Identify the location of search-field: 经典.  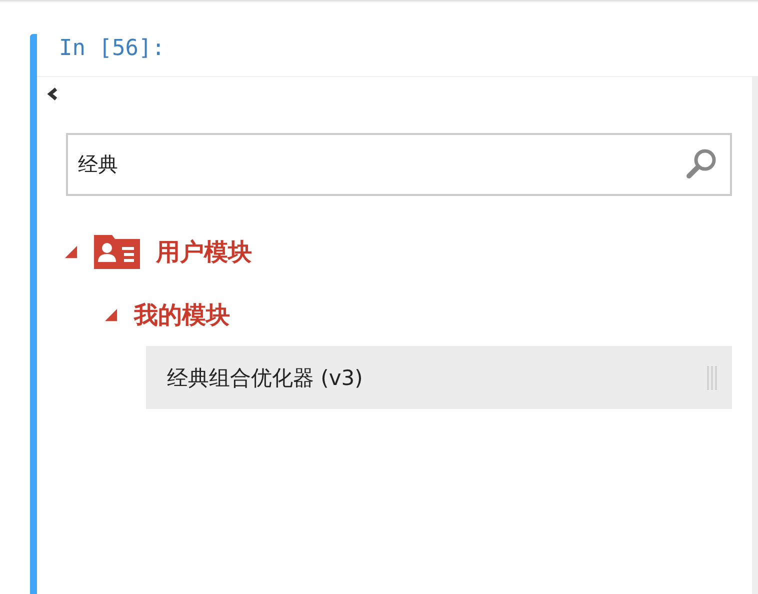
(399, 164).